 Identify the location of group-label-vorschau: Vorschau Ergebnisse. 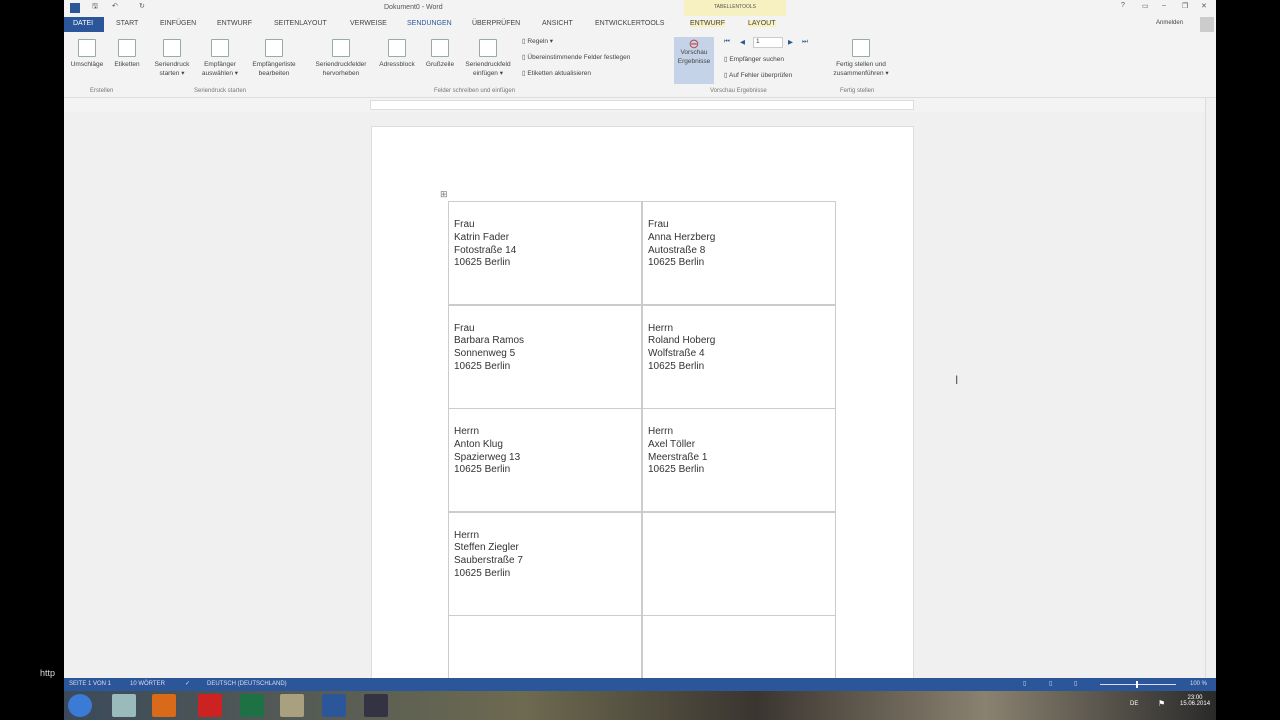
(738, 91).